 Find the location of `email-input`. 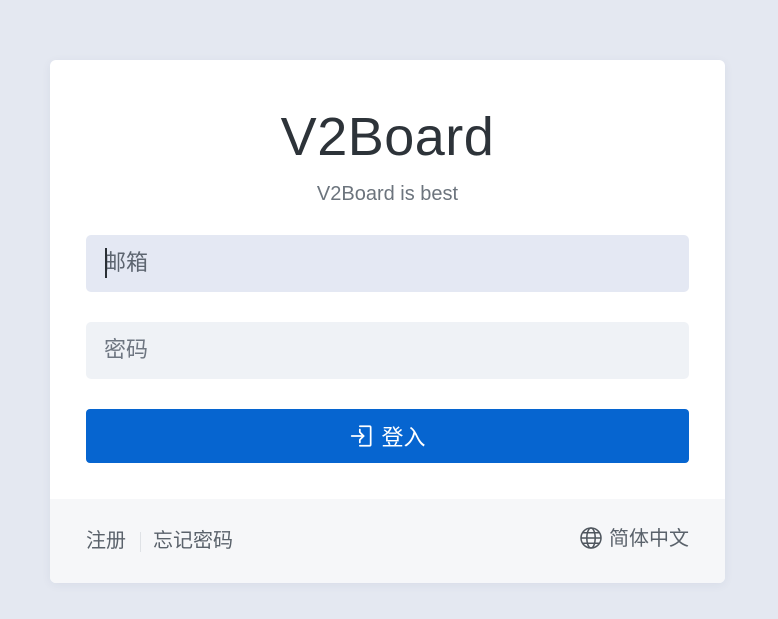

email-input is located at coordinates (387, 263).